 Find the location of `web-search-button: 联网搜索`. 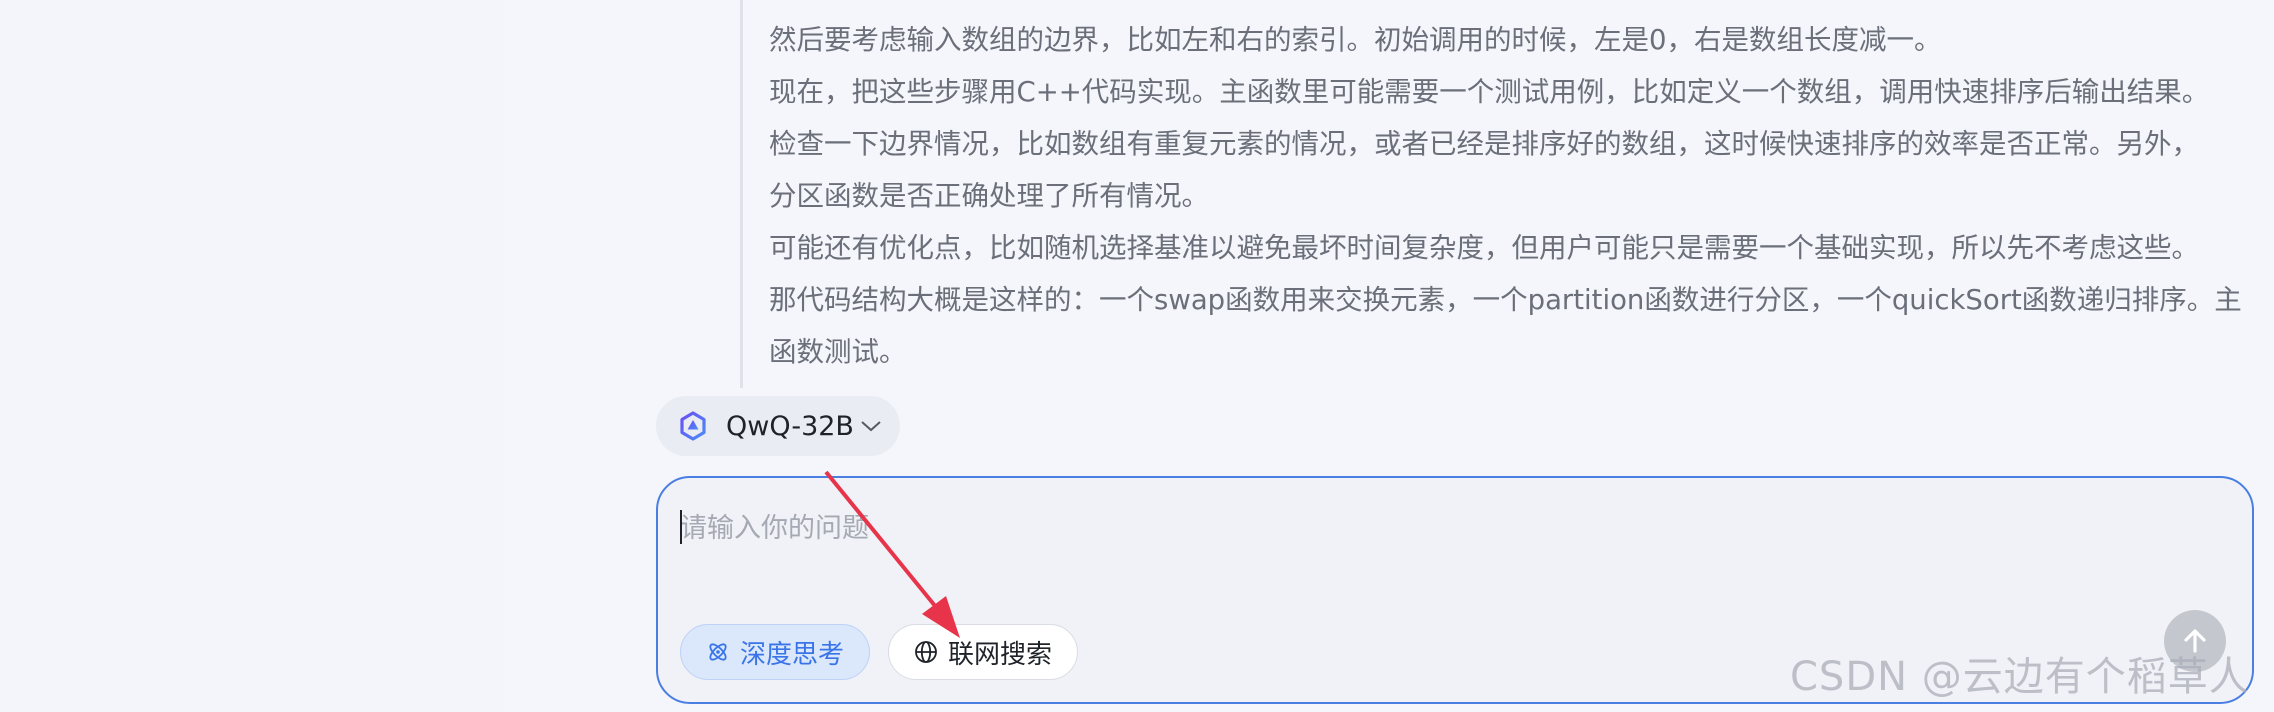

web-search-button: 联网搜索 is located at coordinates (983, 652).